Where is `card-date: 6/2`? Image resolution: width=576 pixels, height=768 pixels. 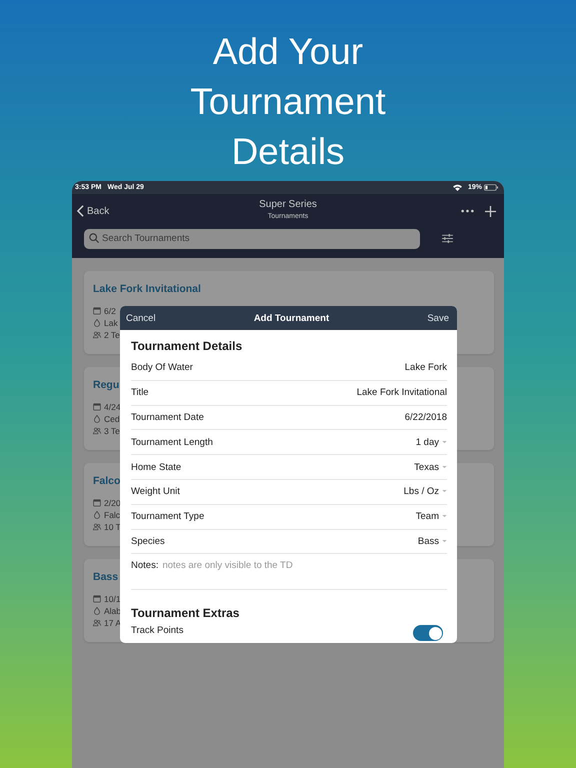 card-date: 6/2 is located at coordinates (110, 311).